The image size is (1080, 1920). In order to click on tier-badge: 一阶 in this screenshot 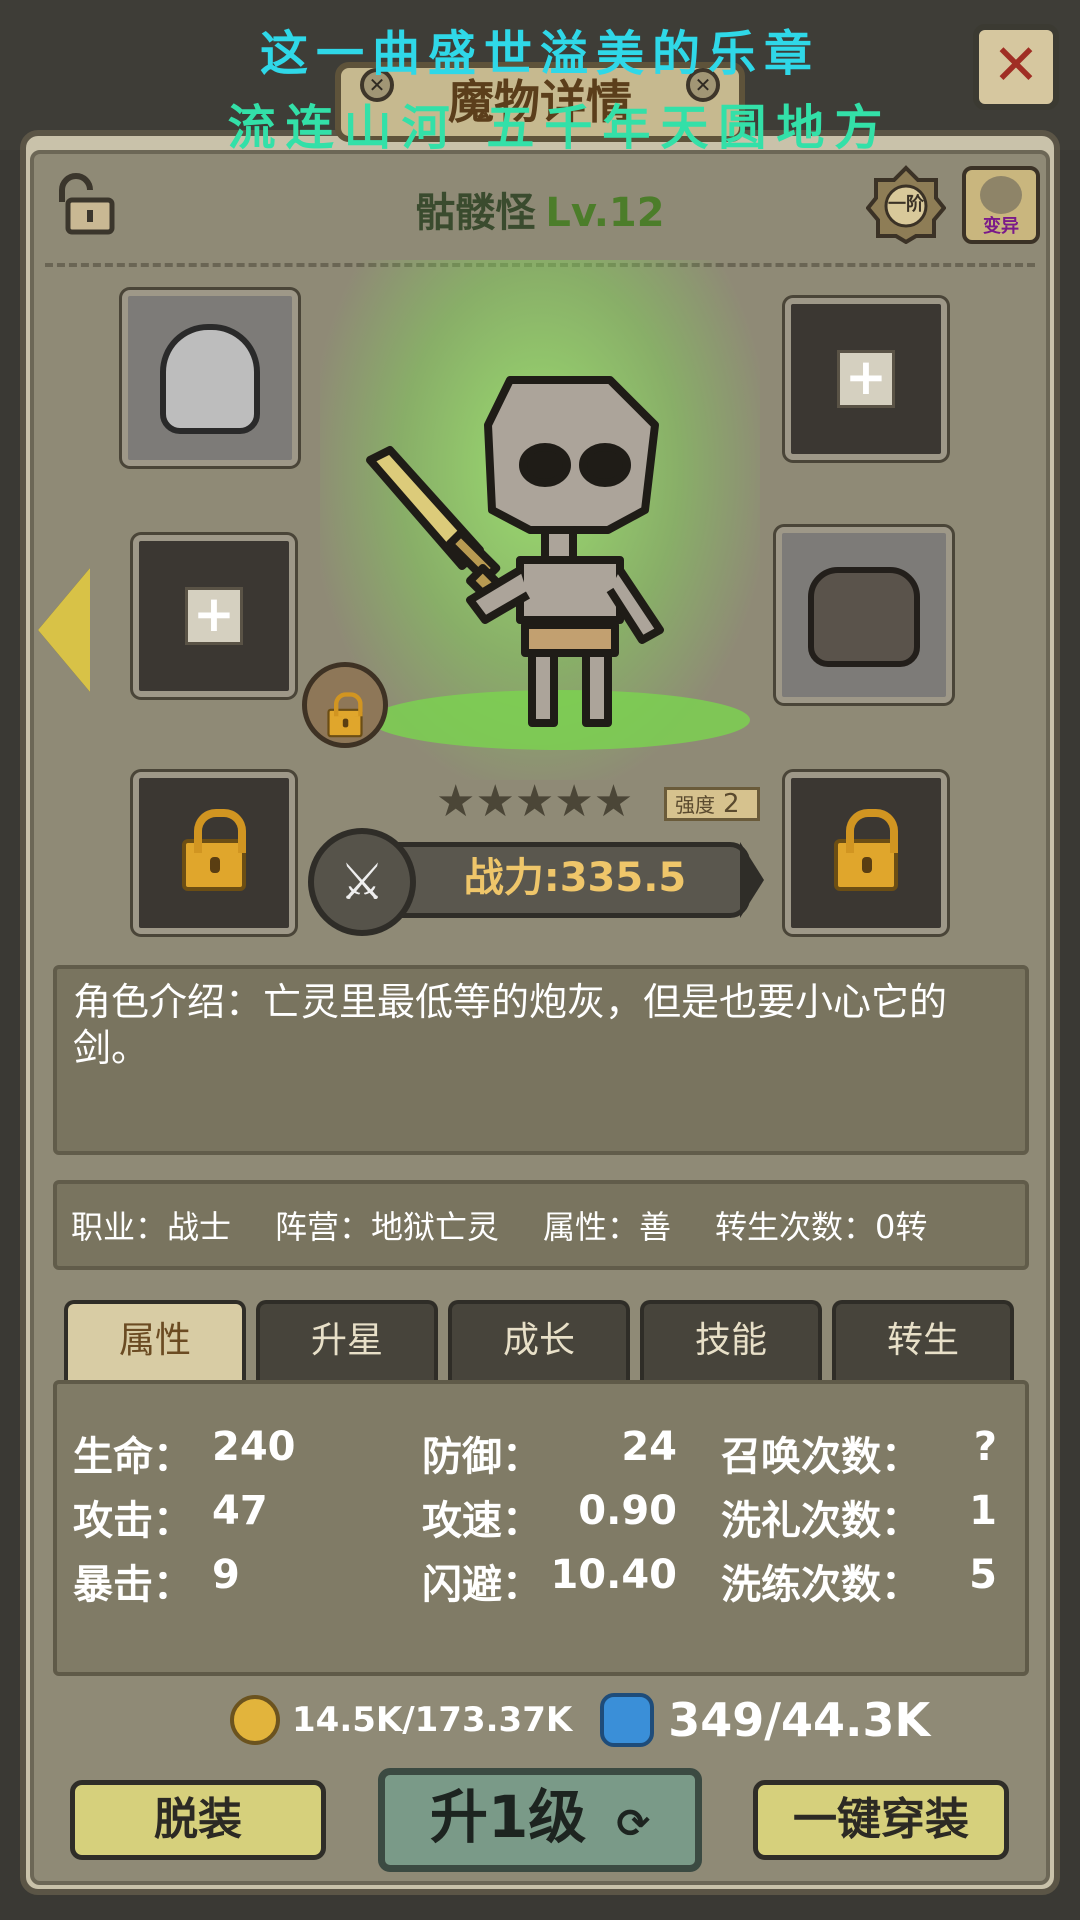, I will do `click(906, 204)`.